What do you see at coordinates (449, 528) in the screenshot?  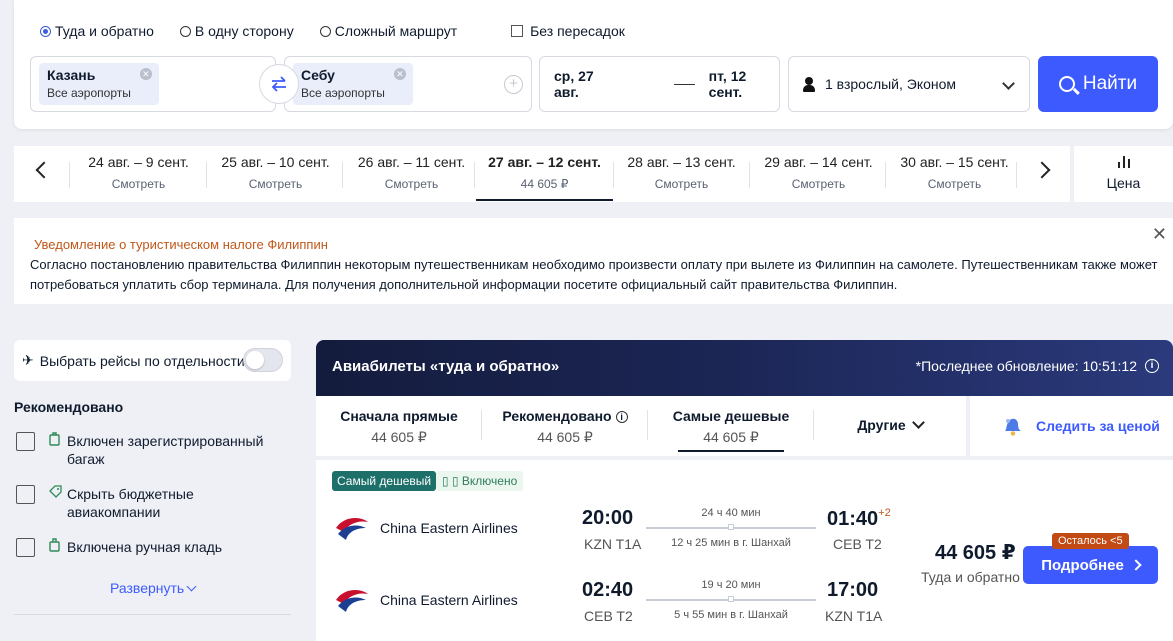 I see `airline-name: China Eastern Airlines` at bounding box center [449, 528].